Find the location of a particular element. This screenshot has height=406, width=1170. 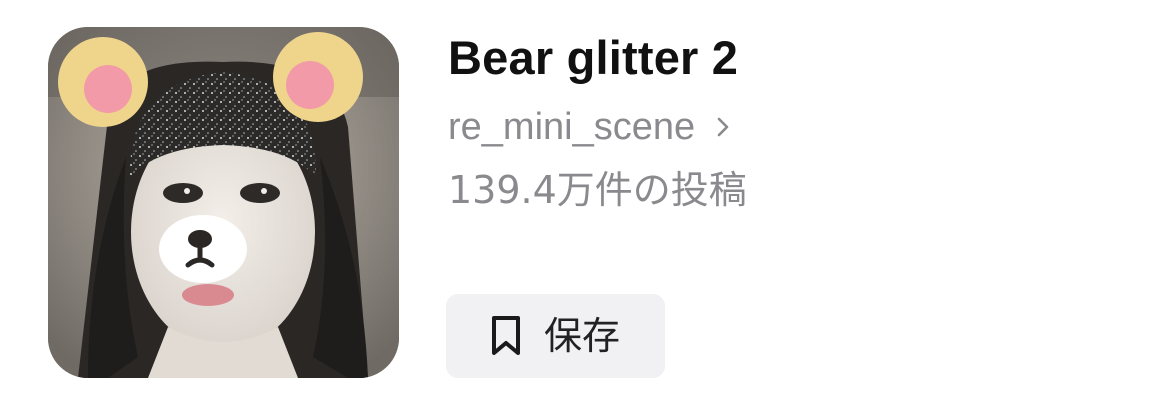

save-label: 保存 is located at coordinates (582, 336).